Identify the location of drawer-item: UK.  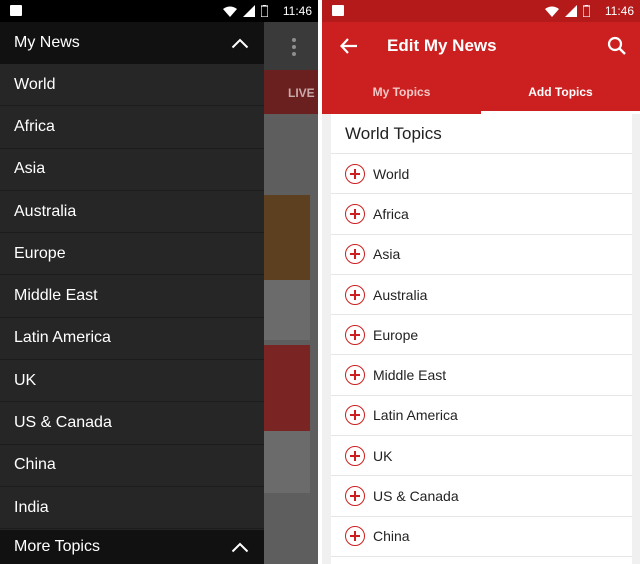
(132, 381).